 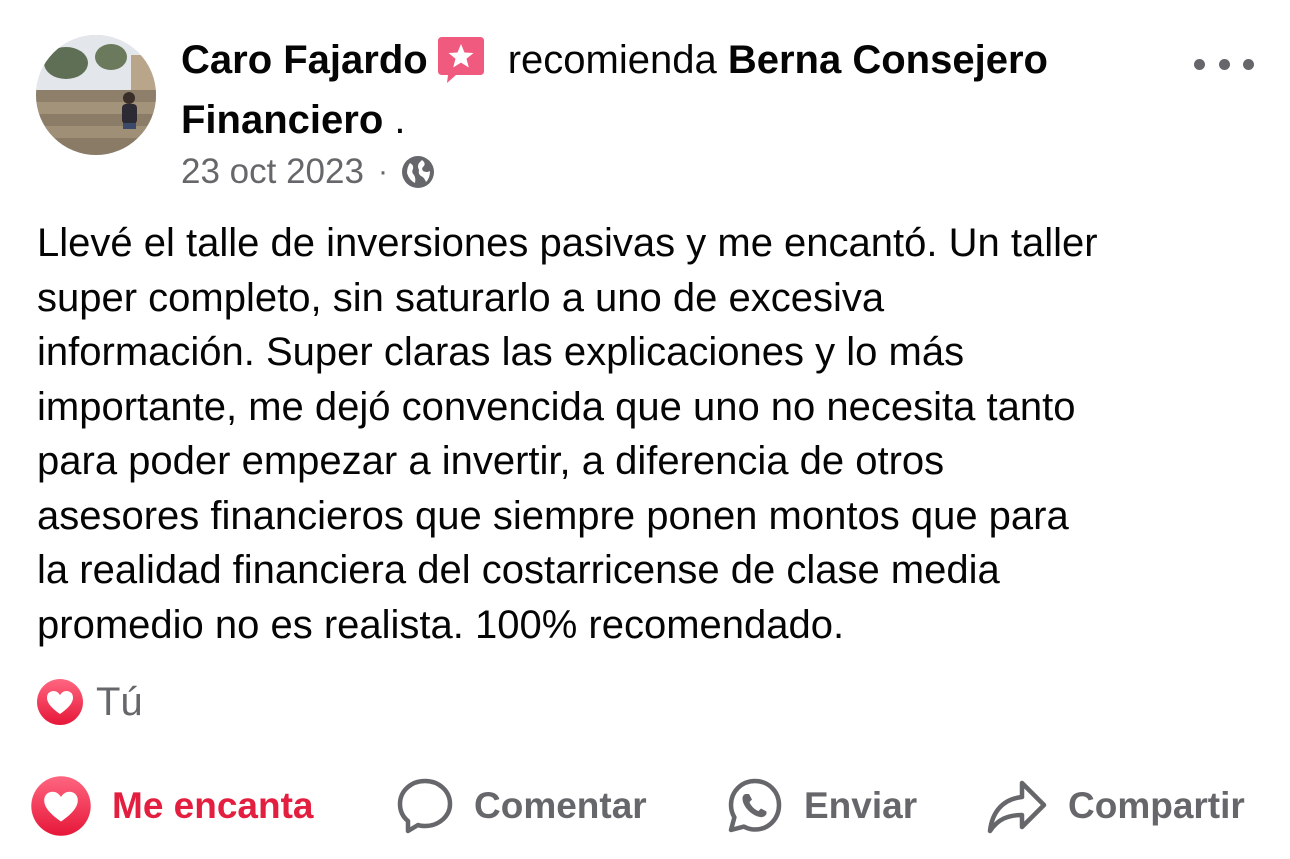 I want to click on post-meta: 23 oct 2023 ·, so click(x=308, y=172).